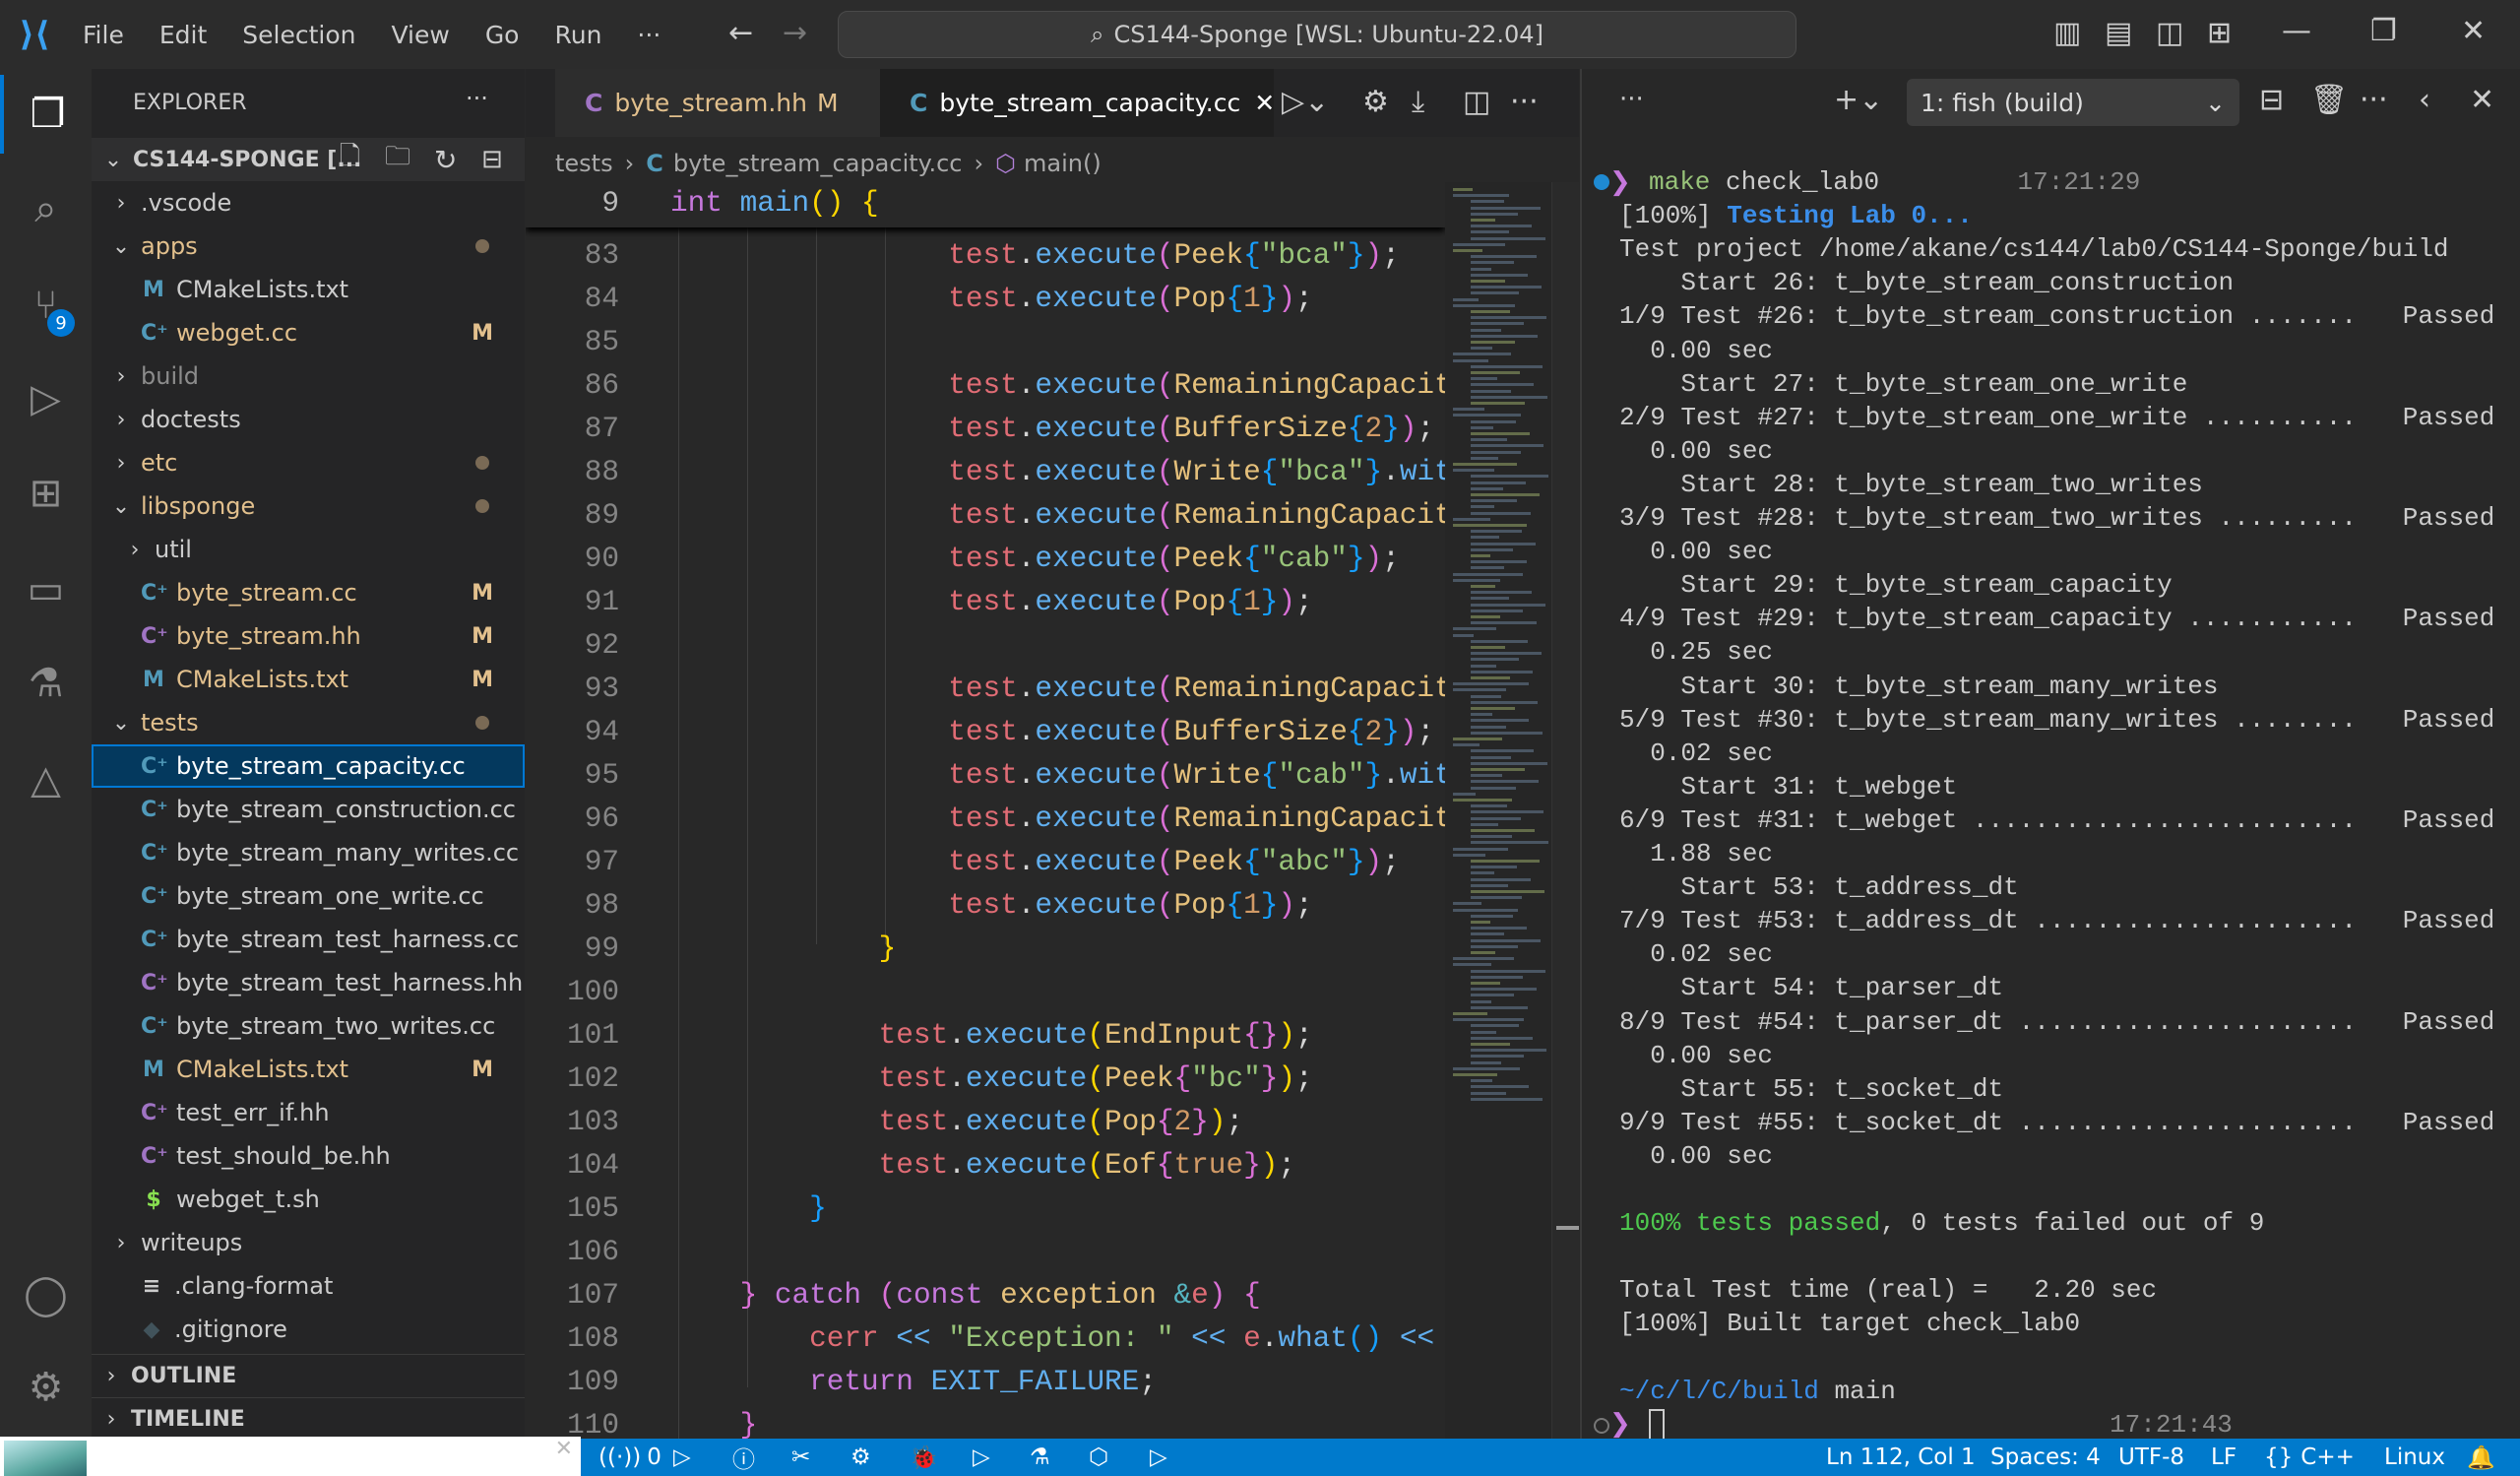  I want to click on restore-icon: ❐, so click(2383, 31).